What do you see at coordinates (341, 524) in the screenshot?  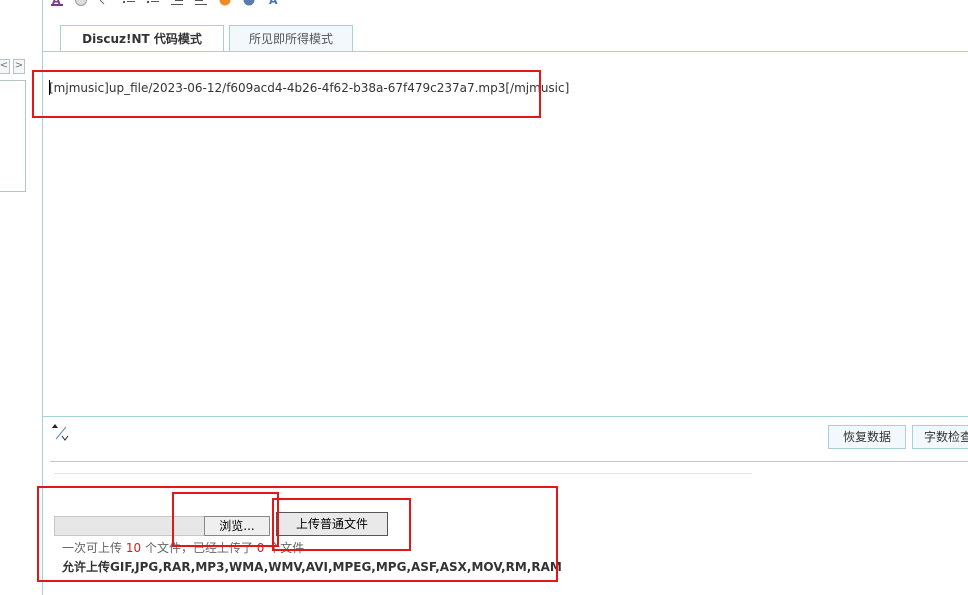 I see `highlight-upload-button` at bounding box center [341, 524].